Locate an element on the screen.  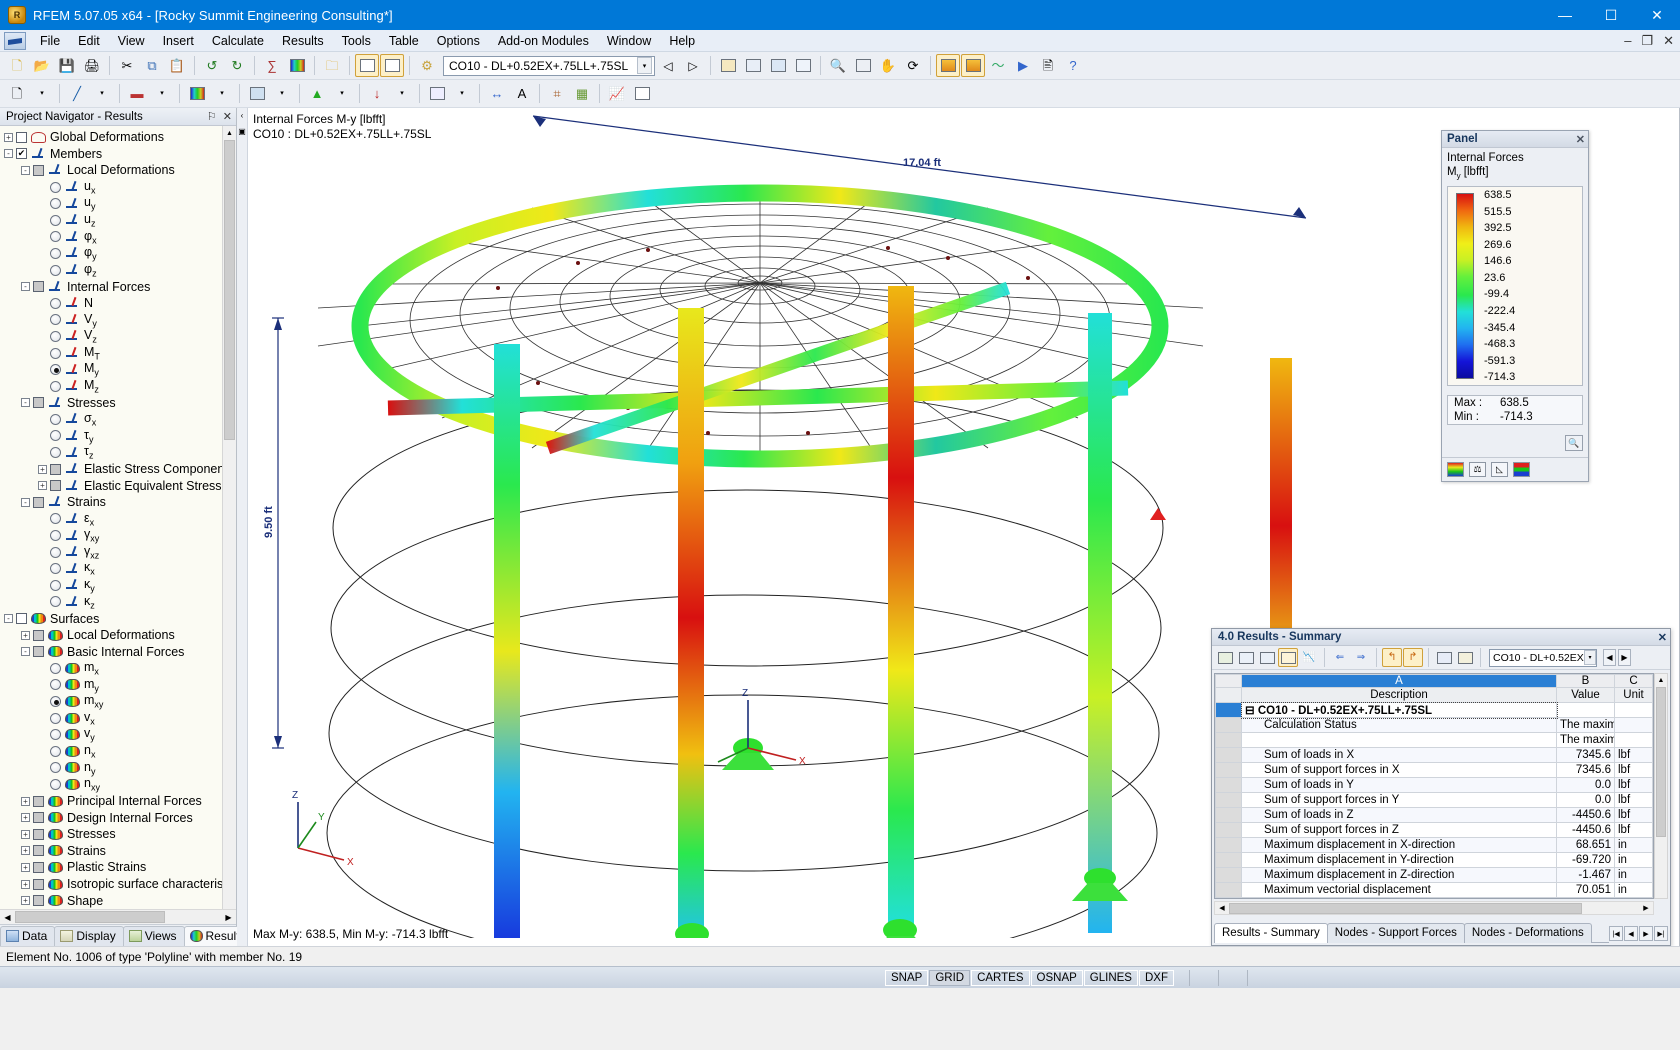
menu-calculate: Calculate is located at coordinates (238, 41).